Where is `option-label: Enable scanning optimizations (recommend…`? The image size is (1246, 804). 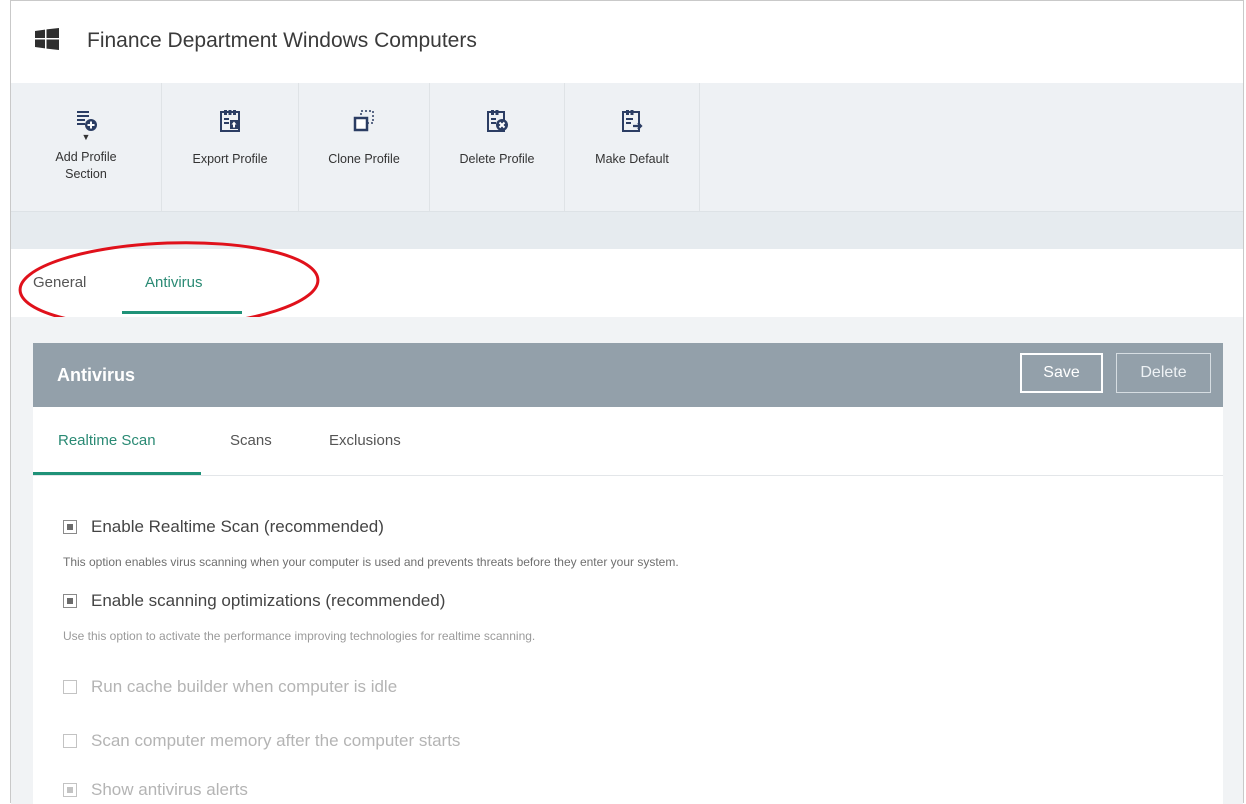 option-label: Enable scanning optimizations (recommend… is located at coordinates (268, 600).